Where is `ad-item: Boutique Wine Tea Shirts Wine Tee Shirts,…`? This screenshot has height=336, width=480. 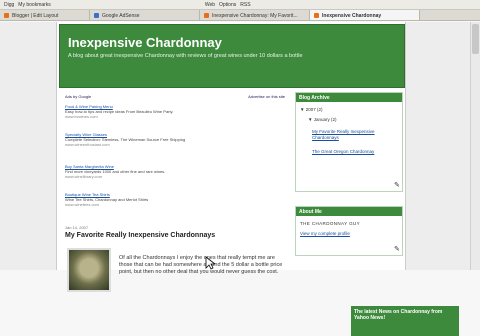
ad-item: Boutique Wine Tea Shirts Wine Tee Shirts,… is located at coordinates (145, 199).